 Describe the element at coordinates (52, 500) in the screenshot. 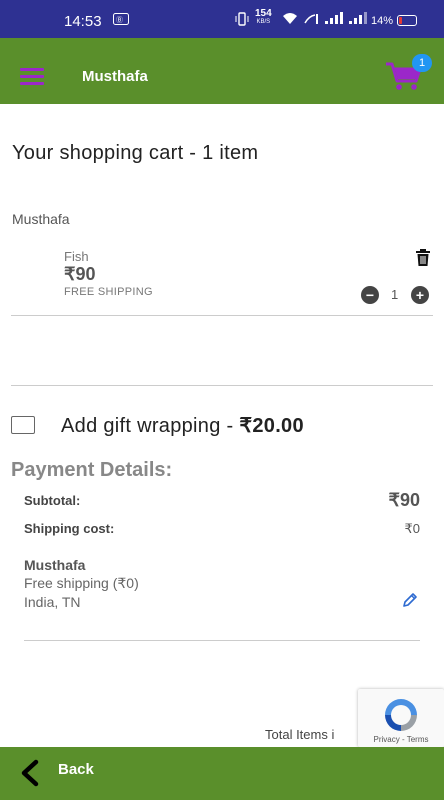

I see `subtotal-label: Subtotal:` at that location.